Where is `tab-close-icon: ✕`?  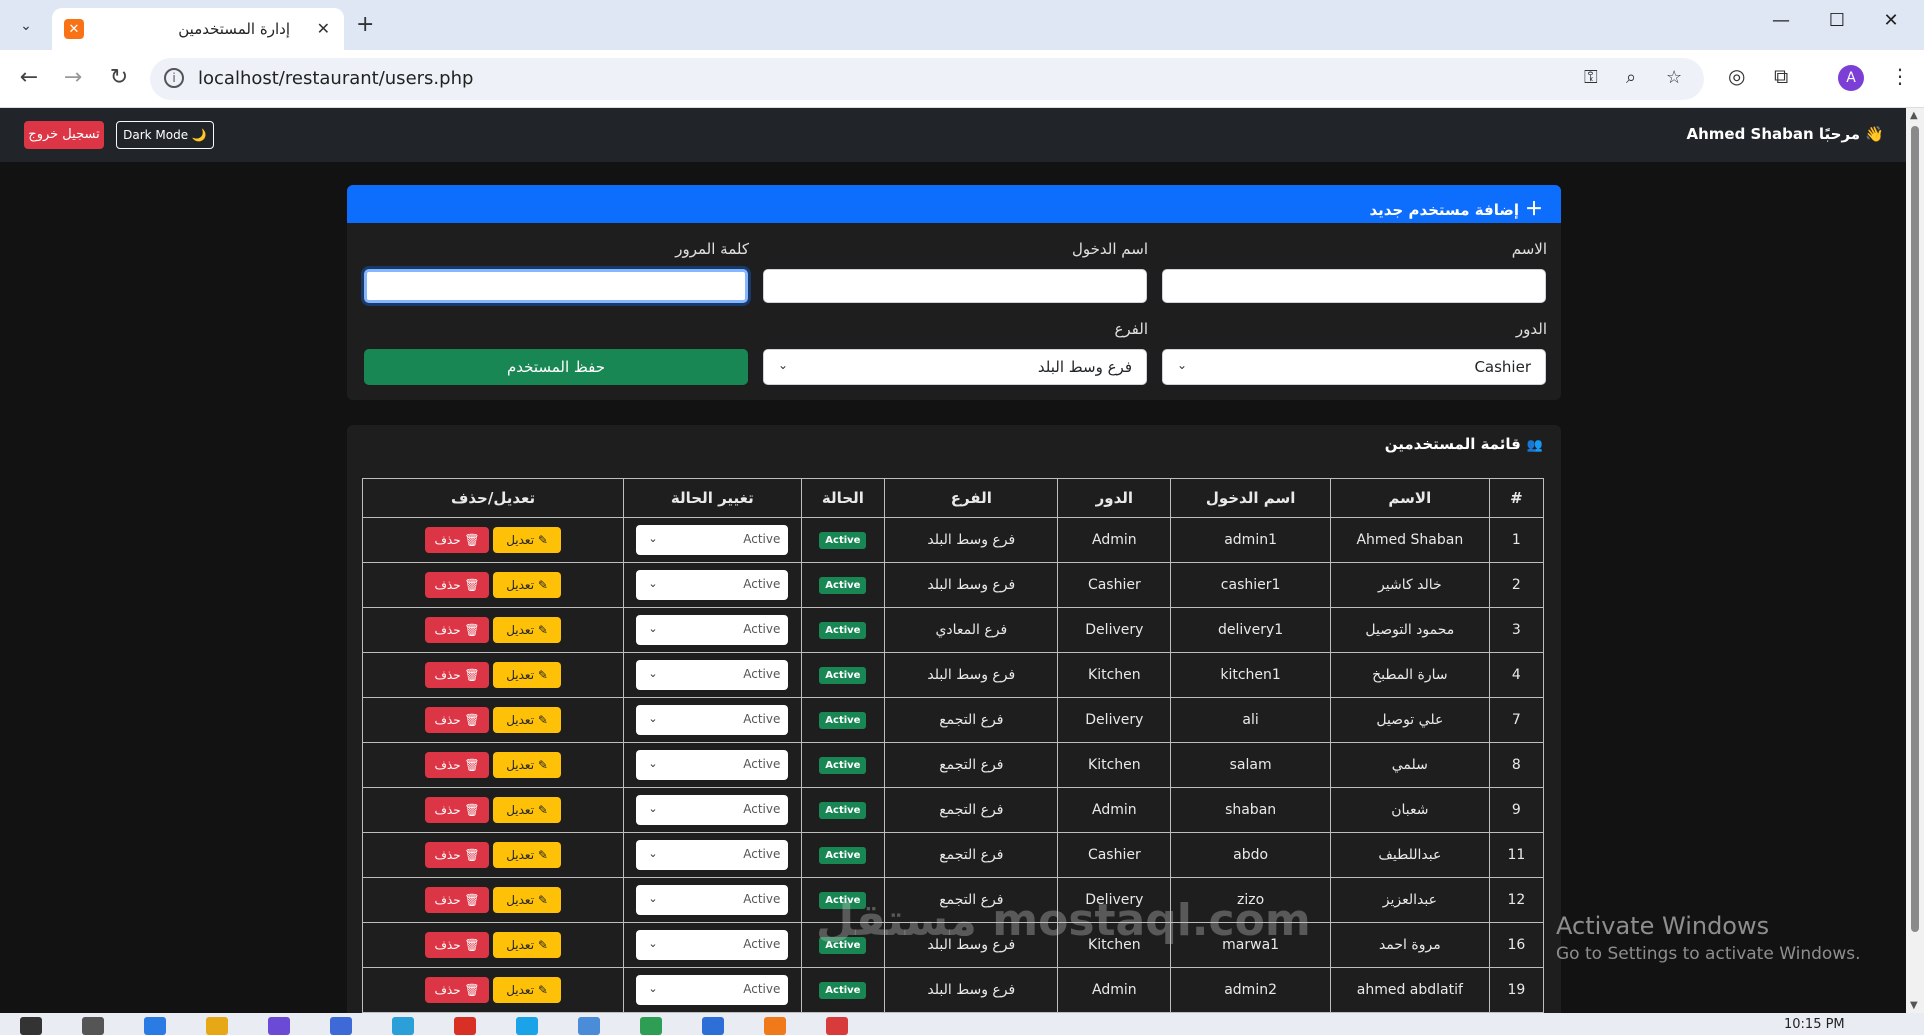
tab-close-icon: ✕ is located at coordinates (323, 28).